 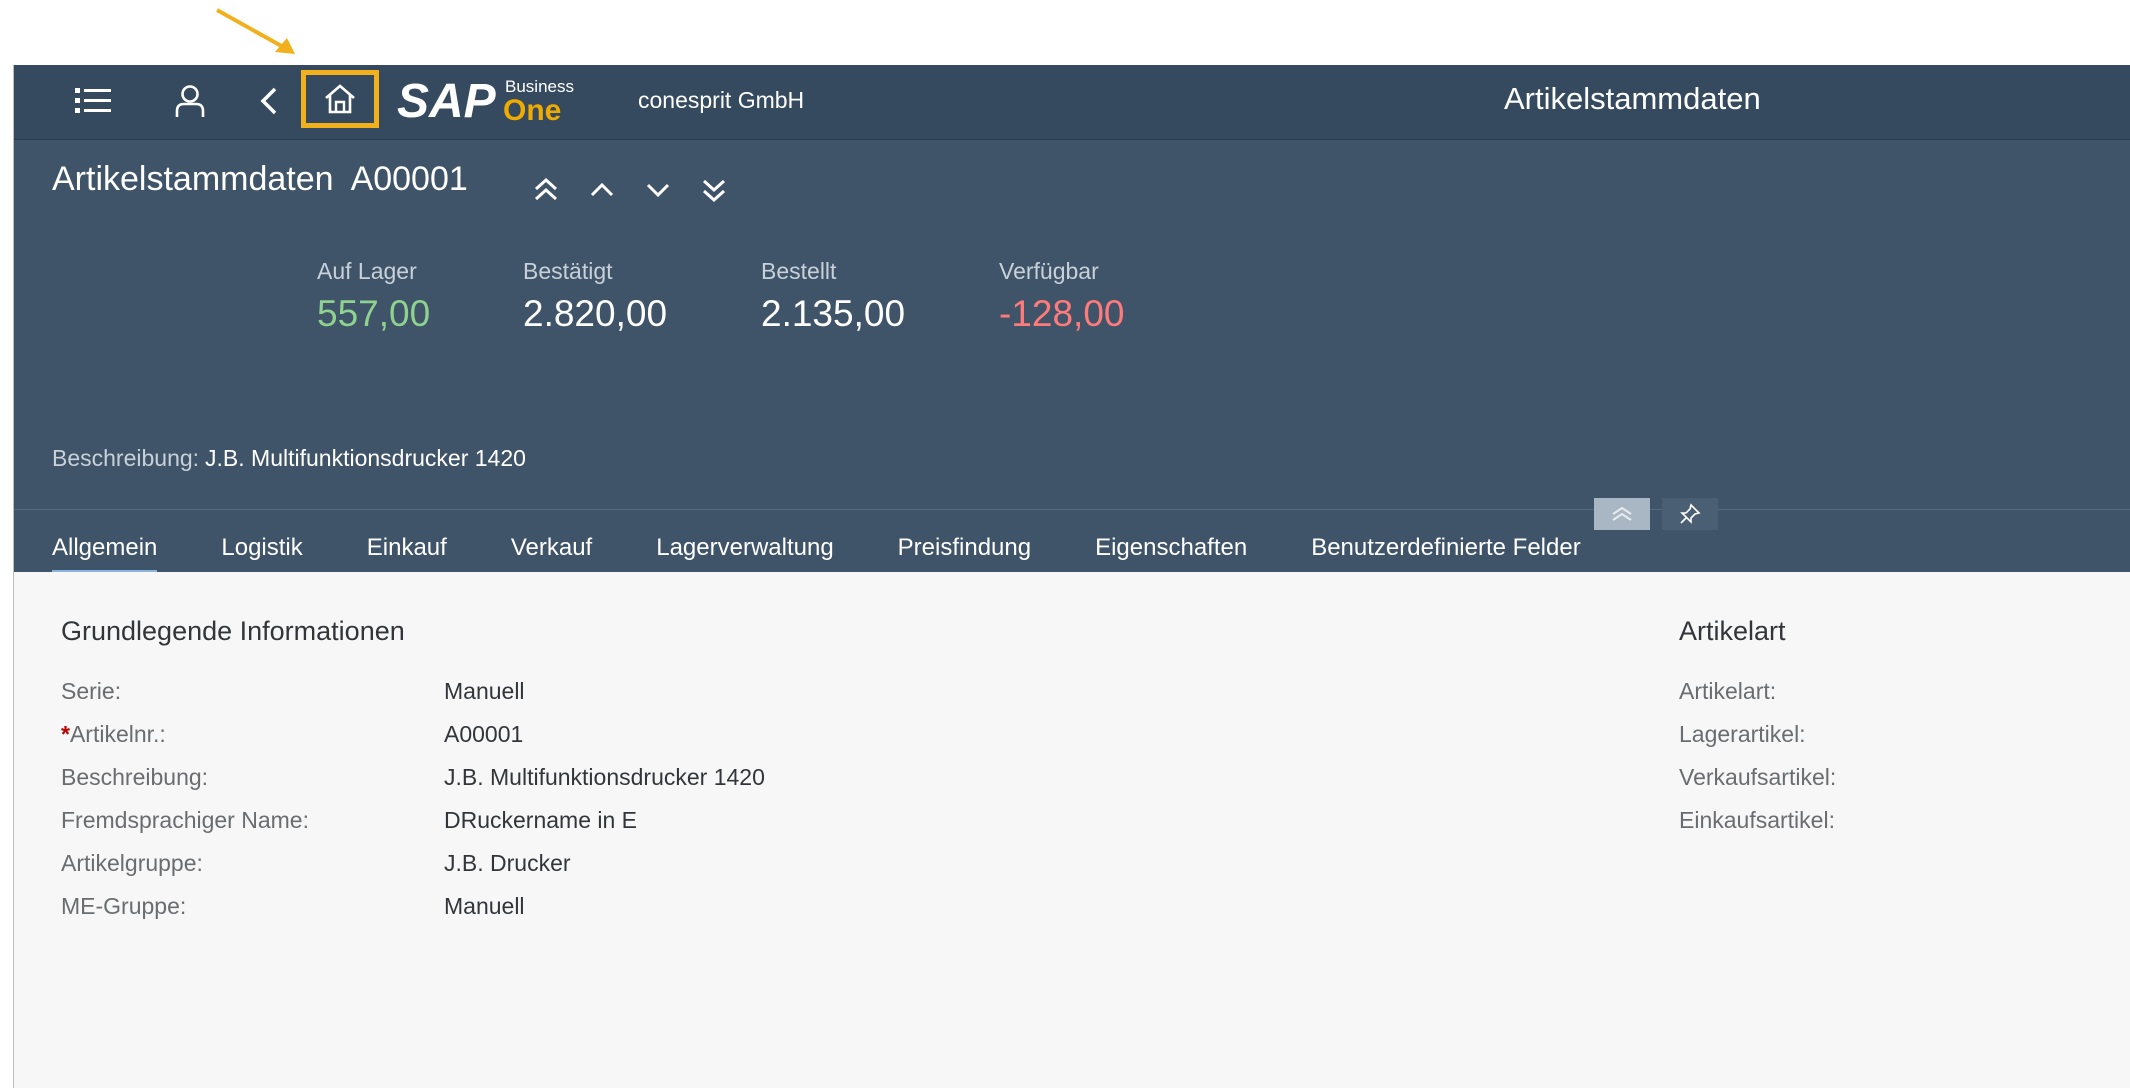 I want to click on field-value-serie: Manuell, so click(x=484, y=691).